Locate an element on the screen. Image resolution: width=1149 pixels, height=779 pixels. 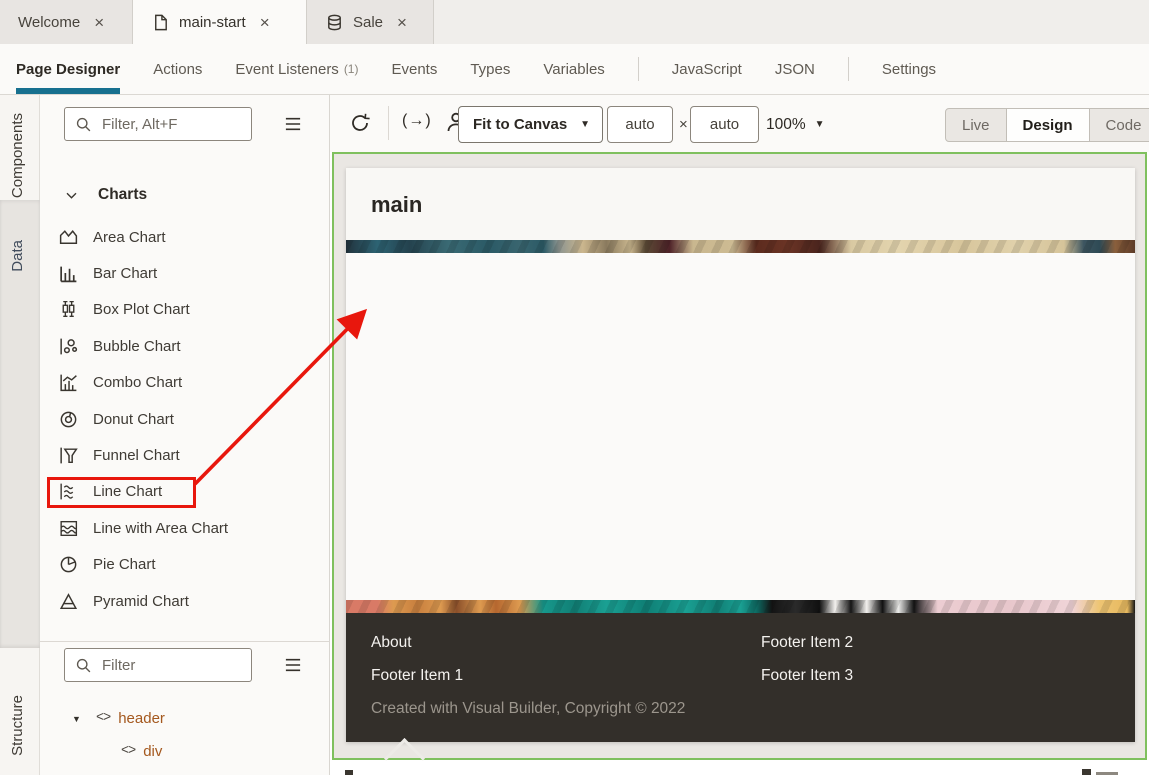
fit-to-canvas-select: Fit to Canvas ▼ is located at coordinates (530, 124).